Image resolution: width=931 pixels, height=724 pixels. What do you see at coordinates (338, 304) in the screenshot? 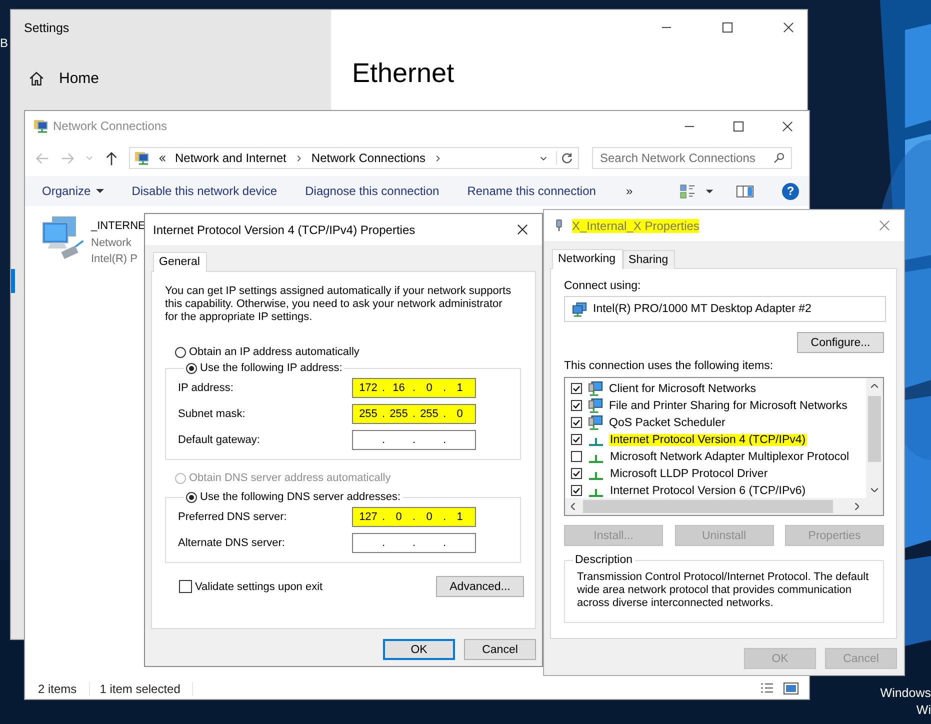
I see `intro-text: You can get IP settings assigned automatically if your network supports this capability. Otherwise, you need to ask your network administrator for the appropriate IP settings.` at bounding box center [338, 304].